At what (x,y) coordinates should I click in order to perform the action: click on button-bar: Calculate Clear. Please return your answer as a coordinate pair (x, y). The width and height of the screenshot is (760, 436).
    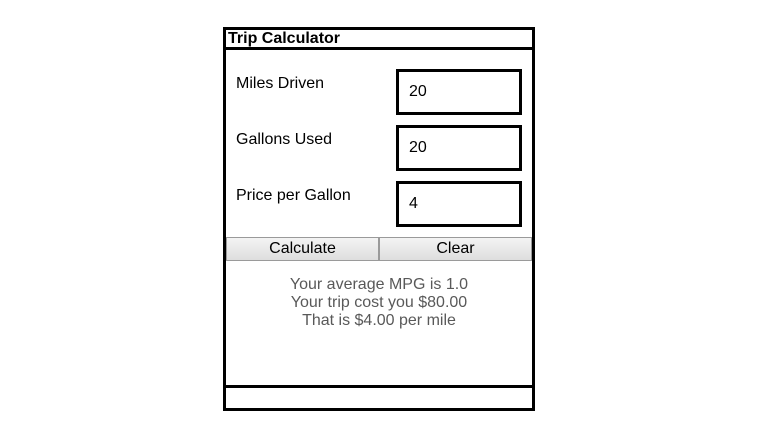
    Looking at the image, I should click on (379, 249).